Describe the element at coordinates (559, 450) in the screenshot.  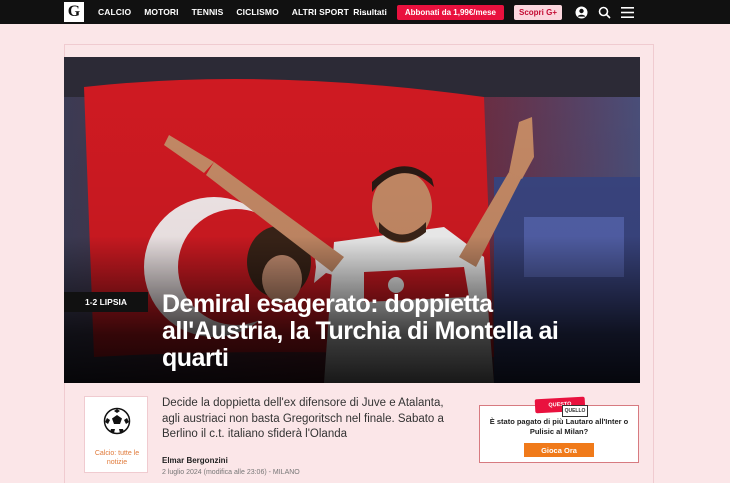
I see `play-now-button: Gioca Ora` at that location.